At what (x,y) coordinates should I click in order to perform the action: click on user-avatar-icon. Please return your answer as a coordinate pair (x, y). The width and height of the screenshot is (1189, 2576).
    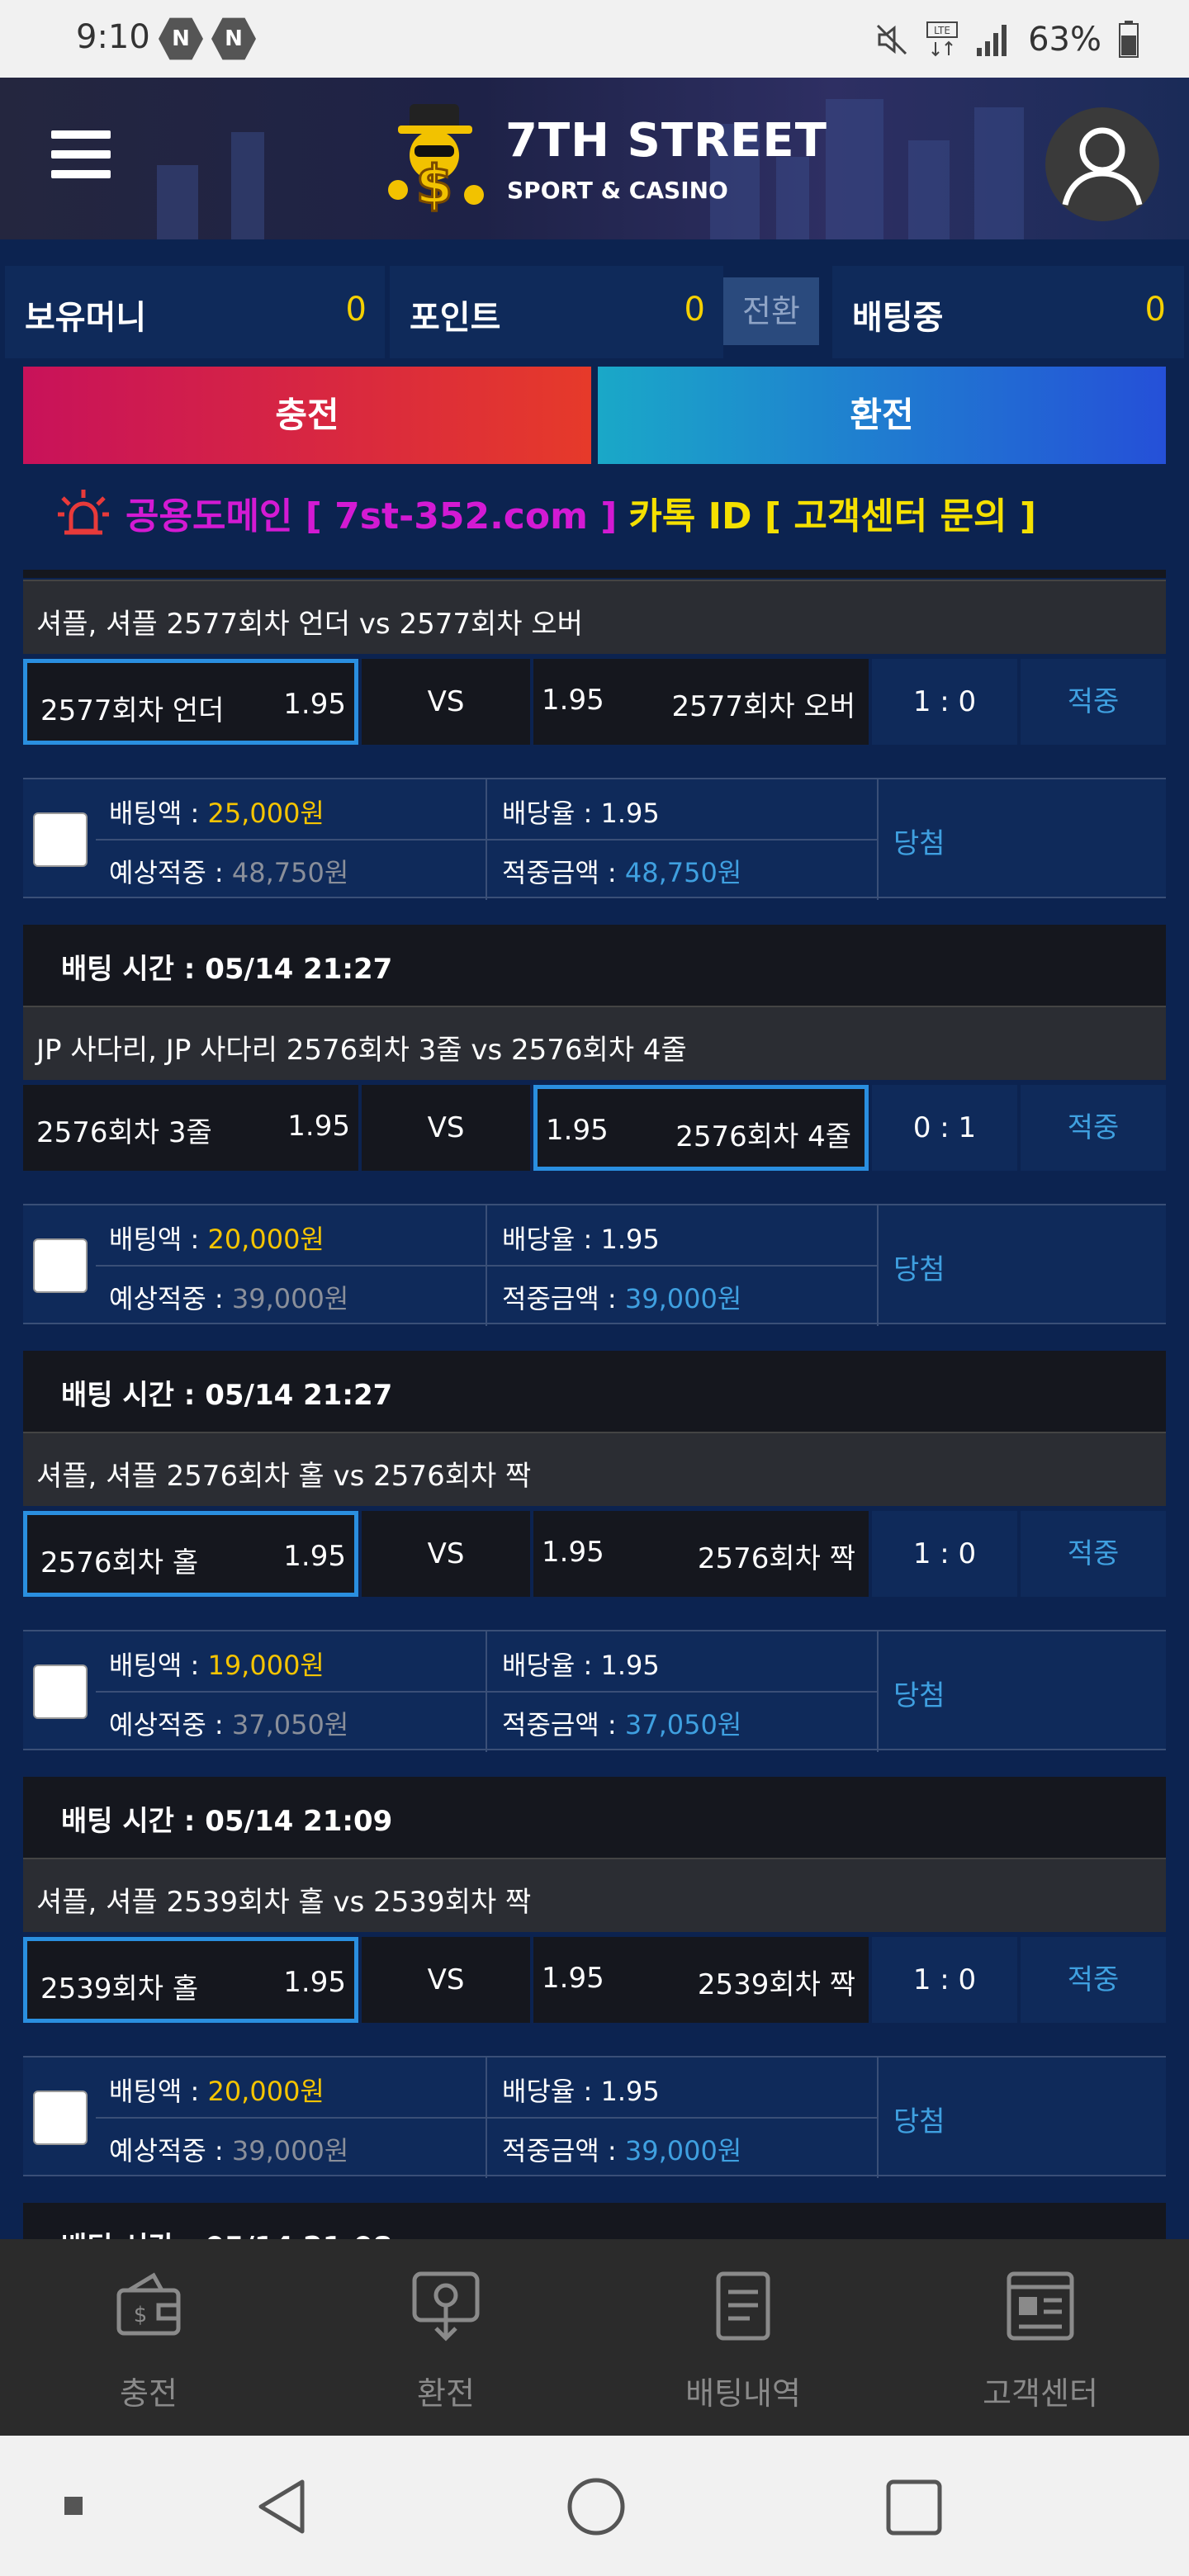
    Looking at the image, I should click on (1102, 164).